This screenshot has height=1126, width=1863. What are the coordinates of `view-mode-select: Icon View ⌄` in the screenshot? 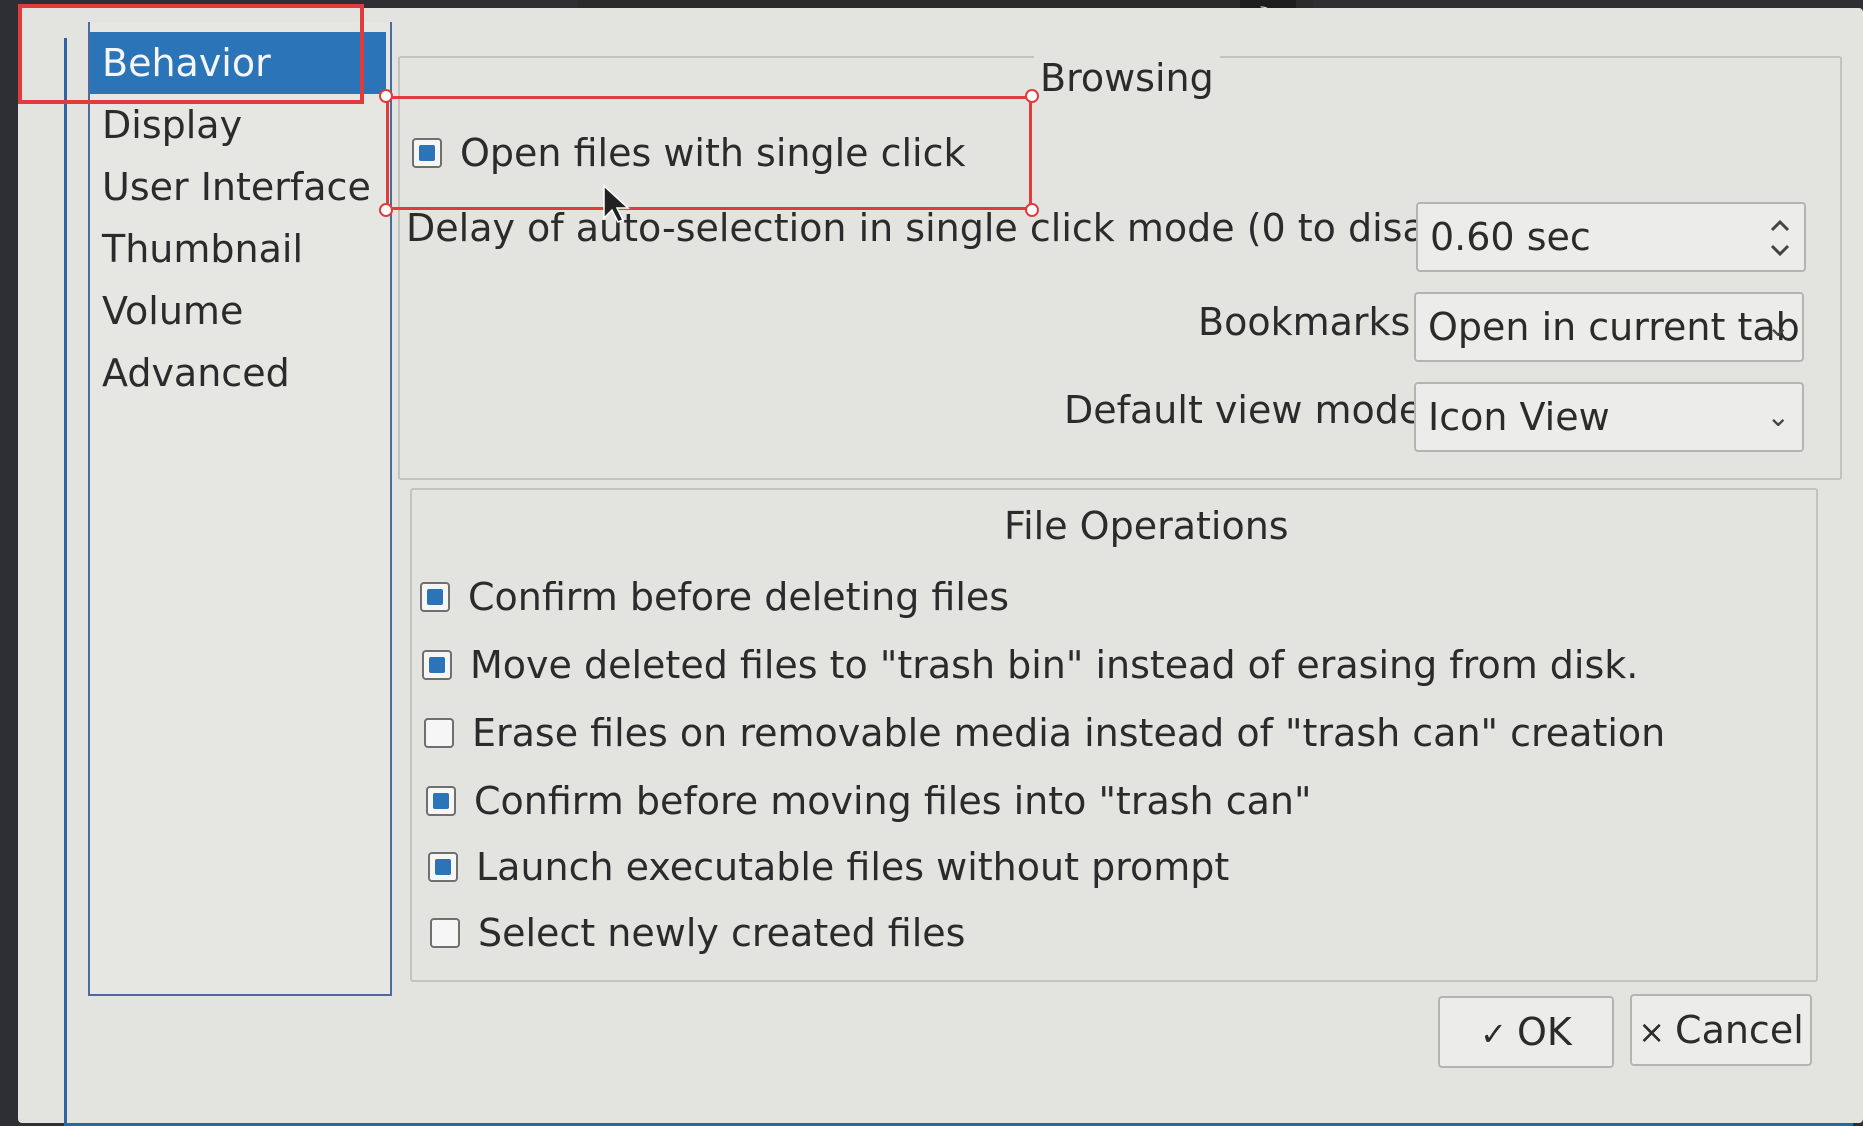 It's located at (1609, 417).